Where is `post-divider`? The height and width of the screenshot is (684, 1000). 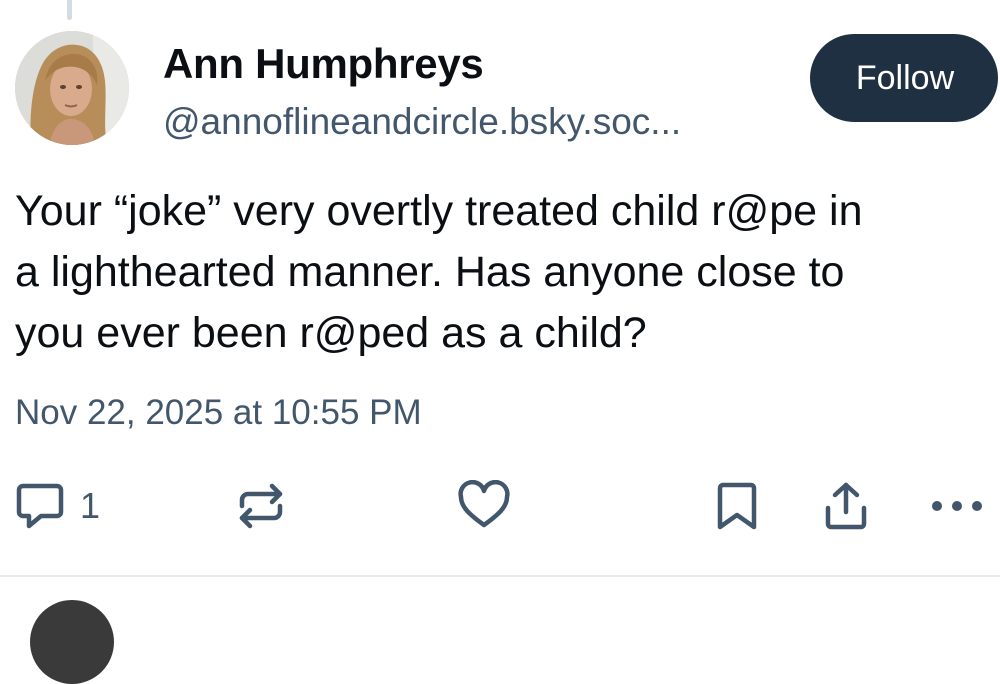 post-divider is located at coordinates (500, 576).